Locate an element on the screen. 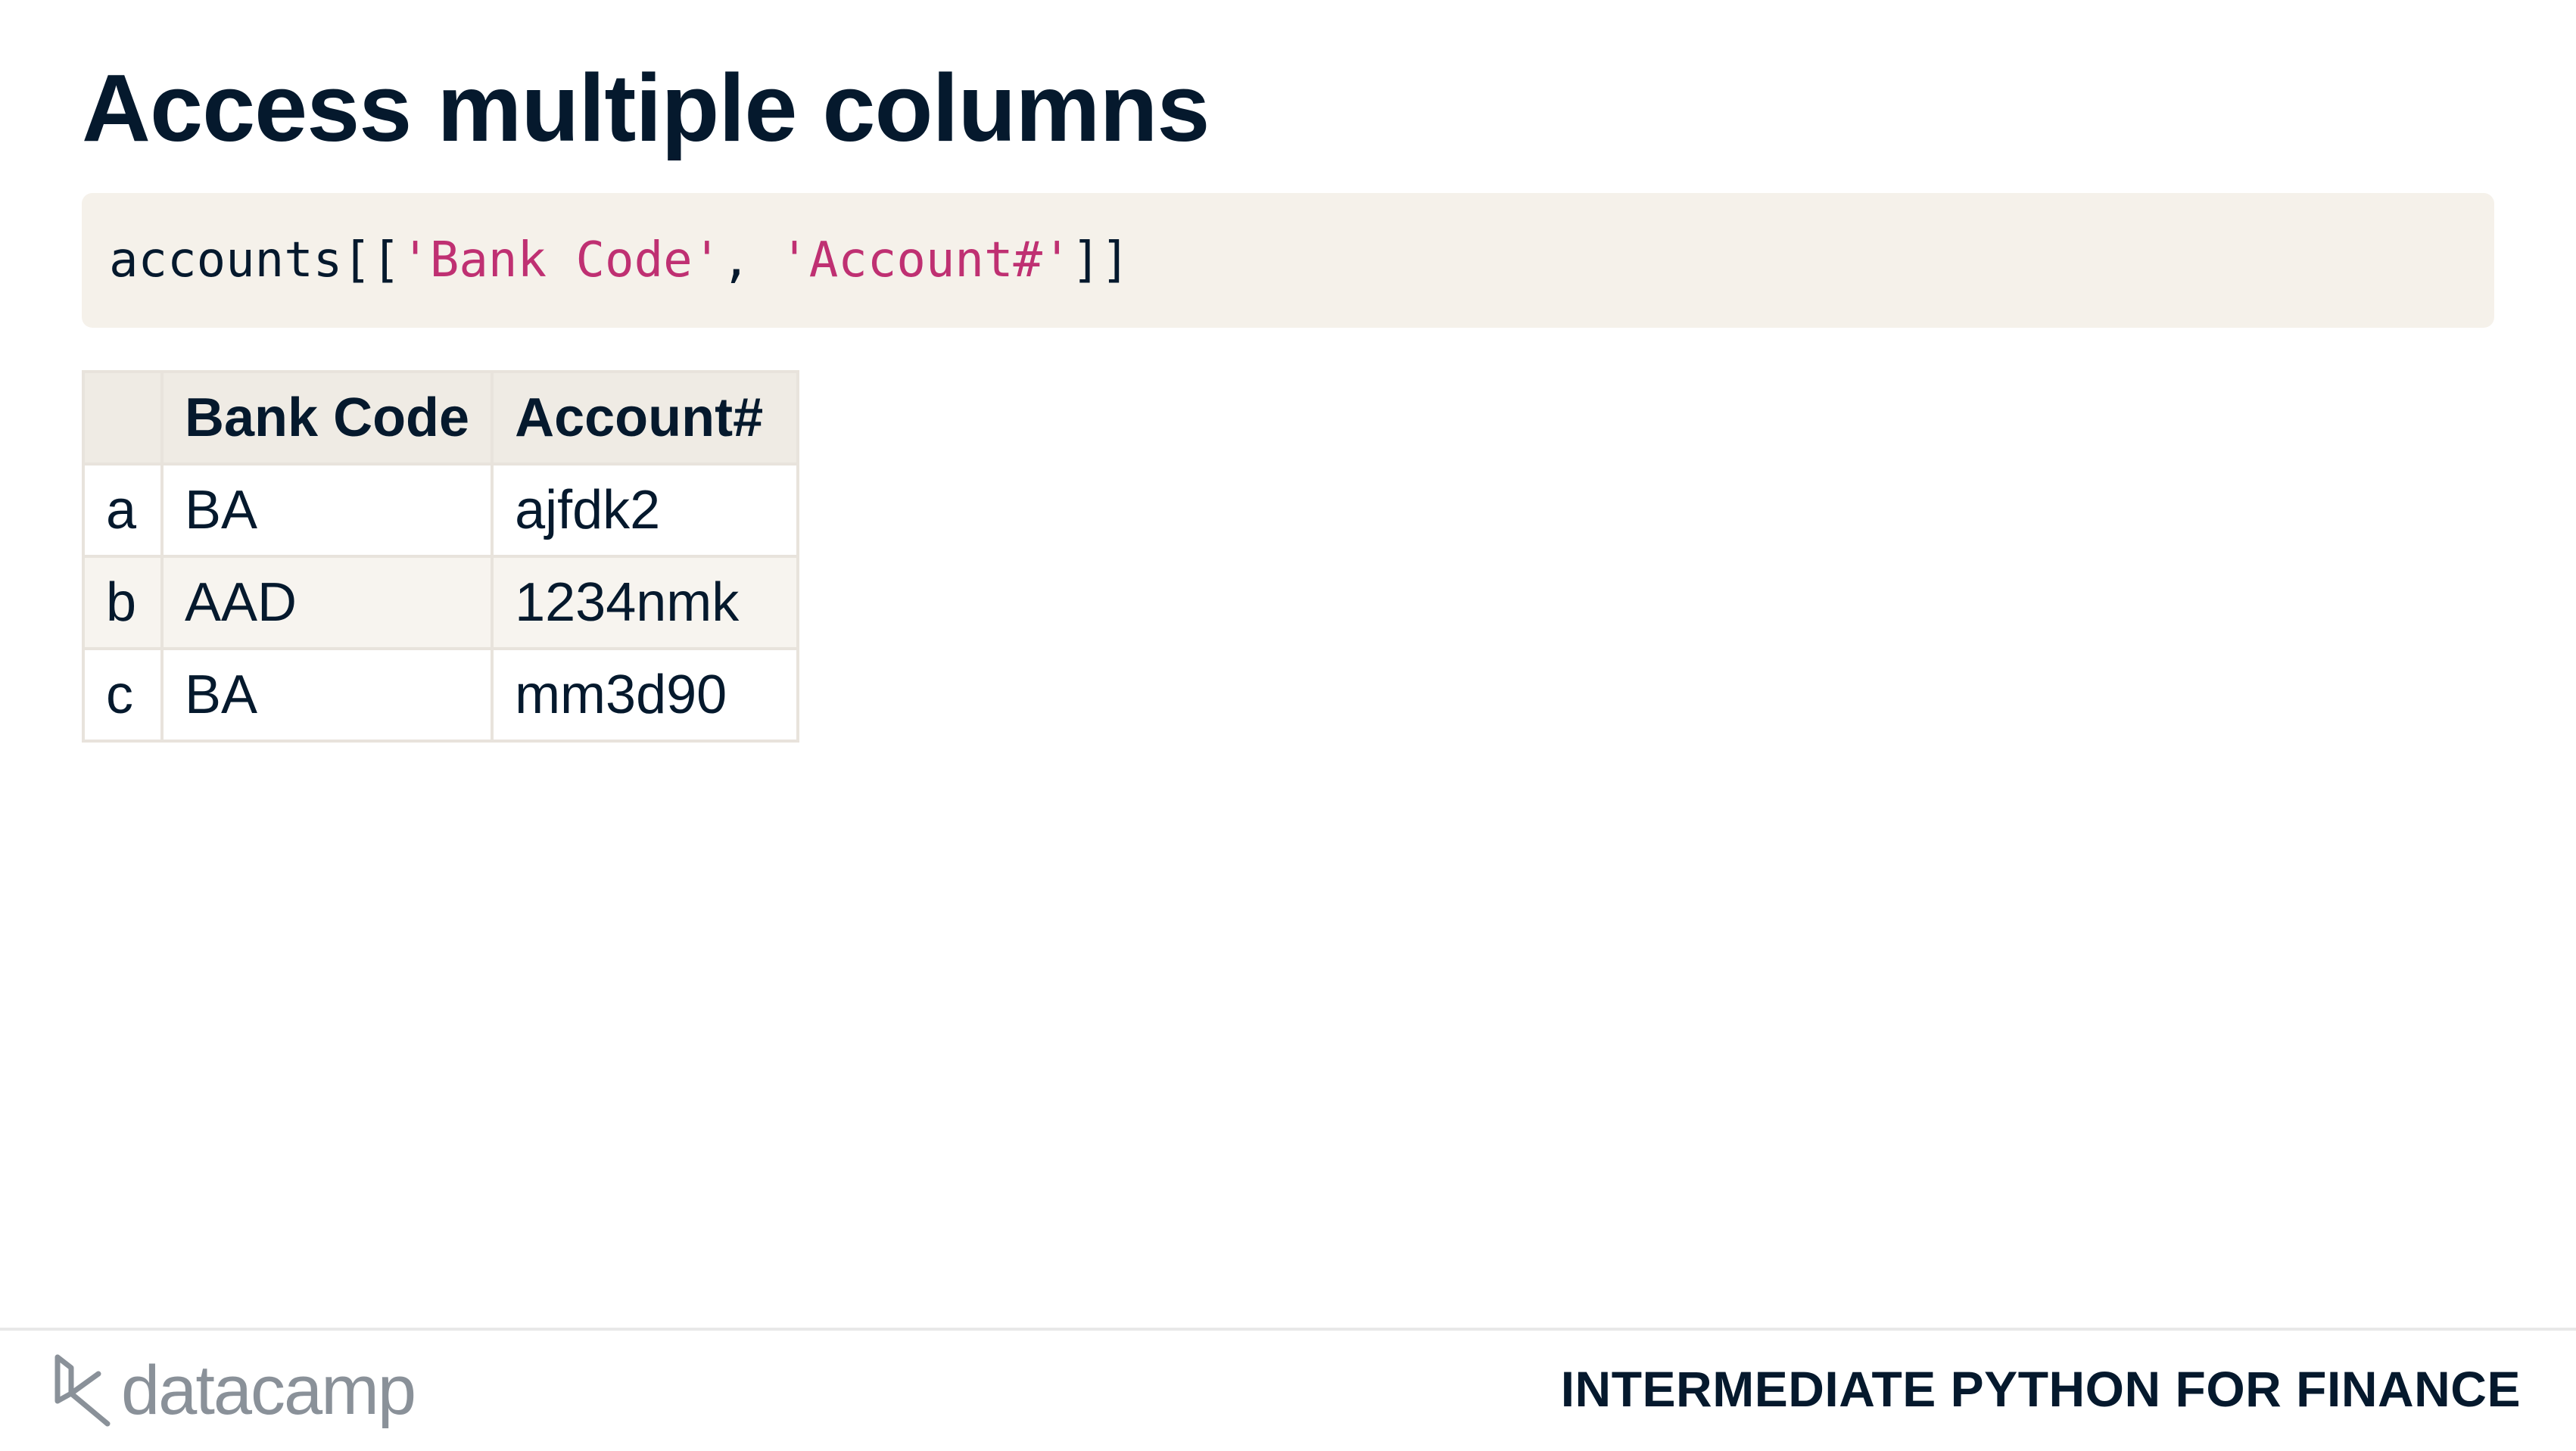 The image size is (2576, 1451). footer-divider is located at coordinates (1288, 1329).